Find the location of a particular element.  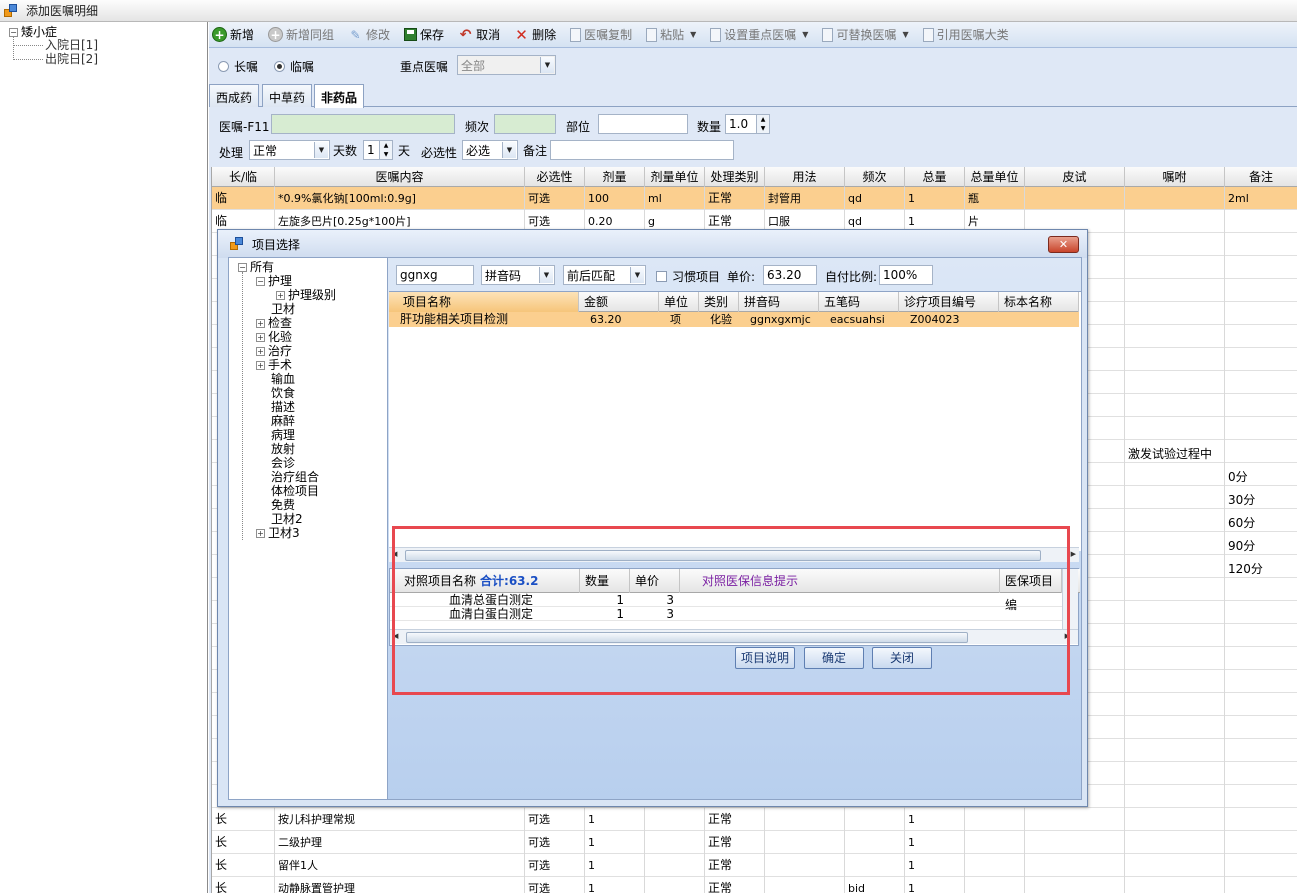

table-row: 长动静脉置管护理 可选 1 正常 bid 1 is located at coordinates (754, 885).